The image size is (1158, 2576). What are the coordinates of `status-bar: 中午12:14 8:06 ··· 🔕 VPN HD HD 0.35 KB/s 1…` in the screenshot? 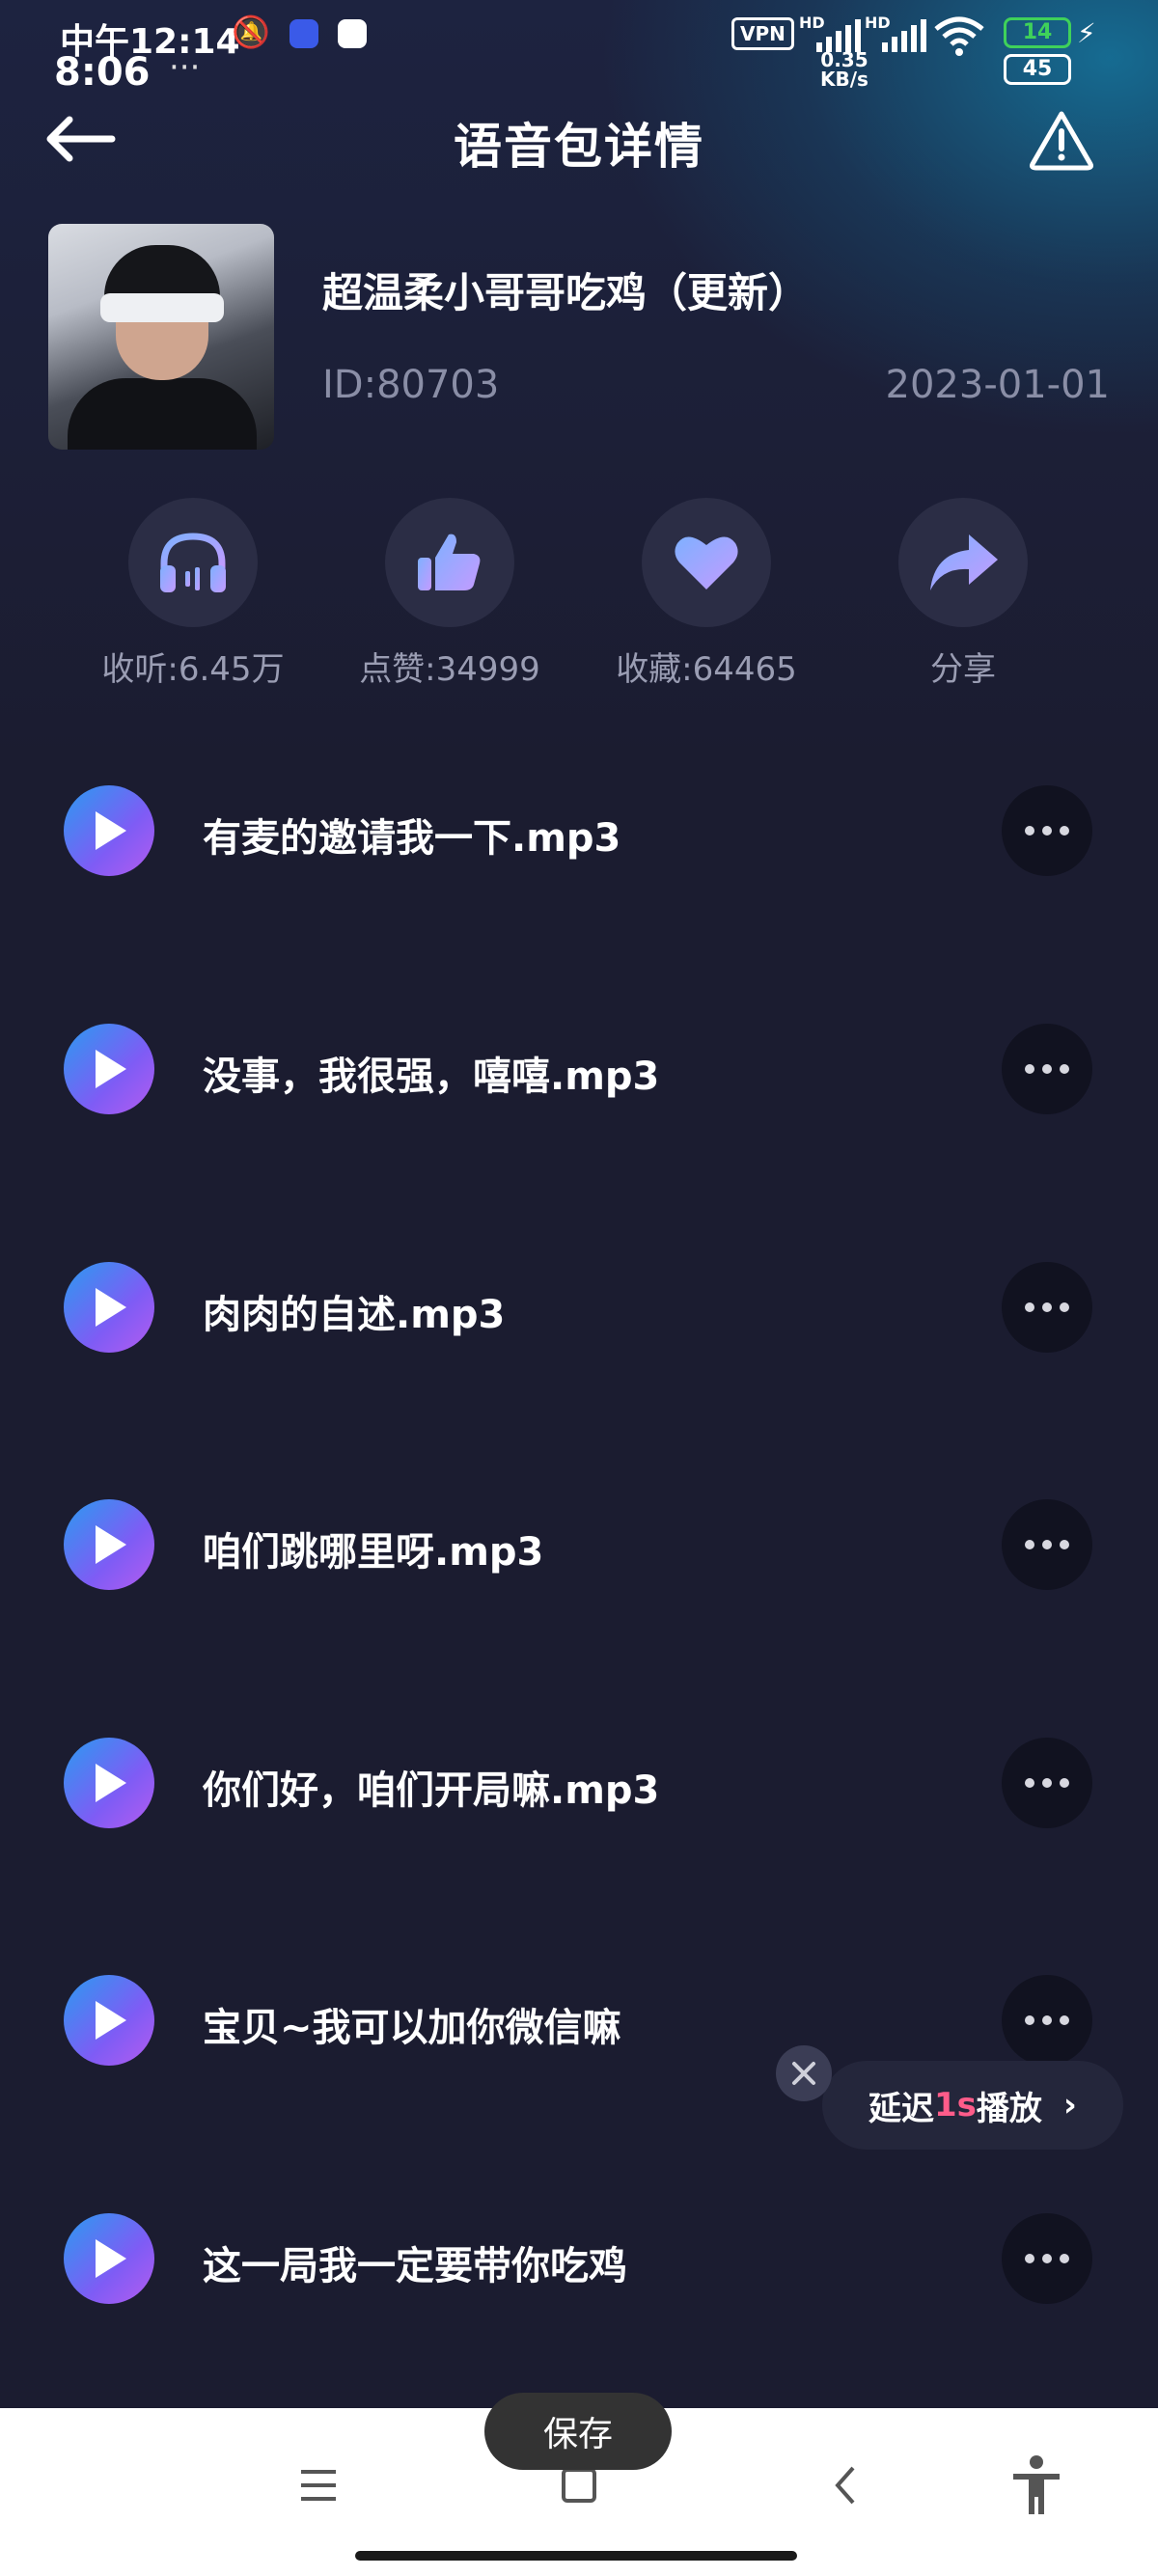 It's located at (579, 53).